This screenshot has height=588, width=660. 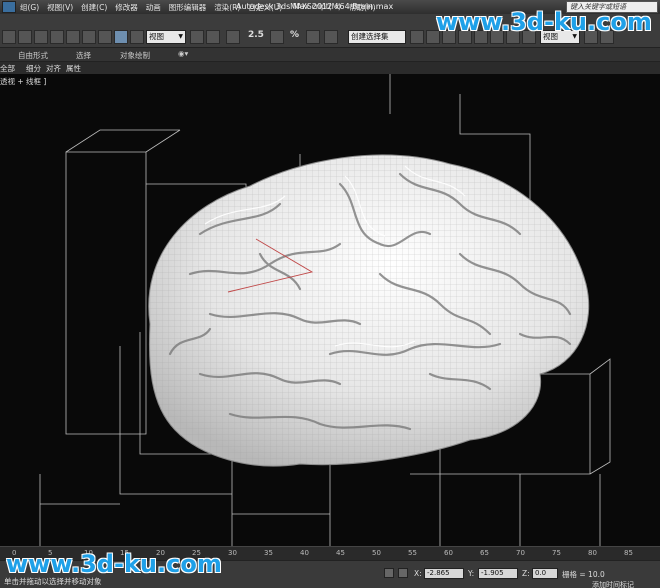 What do you see at coordinates (73, 37) in the screenshot?
I see `window-crossing-icon` at bounding box center [73, 37].